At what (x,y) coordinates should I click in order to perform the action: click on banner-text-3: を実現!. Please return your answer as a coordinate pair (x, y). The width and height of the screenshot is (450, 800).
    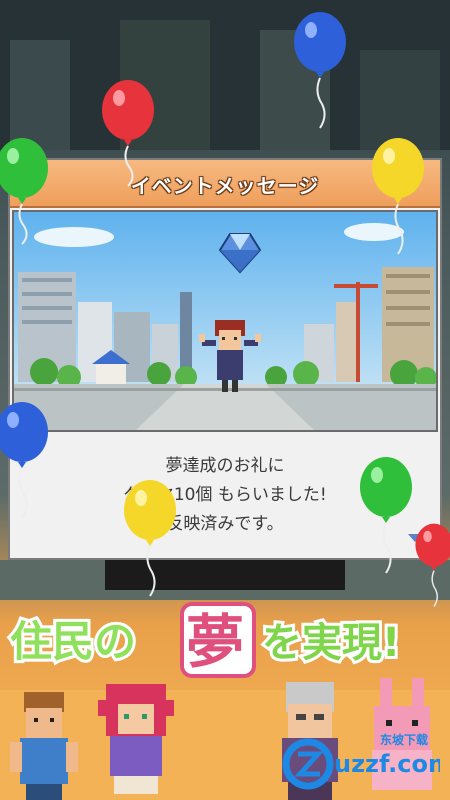
    Looking at the image, I should click on (331, 643).